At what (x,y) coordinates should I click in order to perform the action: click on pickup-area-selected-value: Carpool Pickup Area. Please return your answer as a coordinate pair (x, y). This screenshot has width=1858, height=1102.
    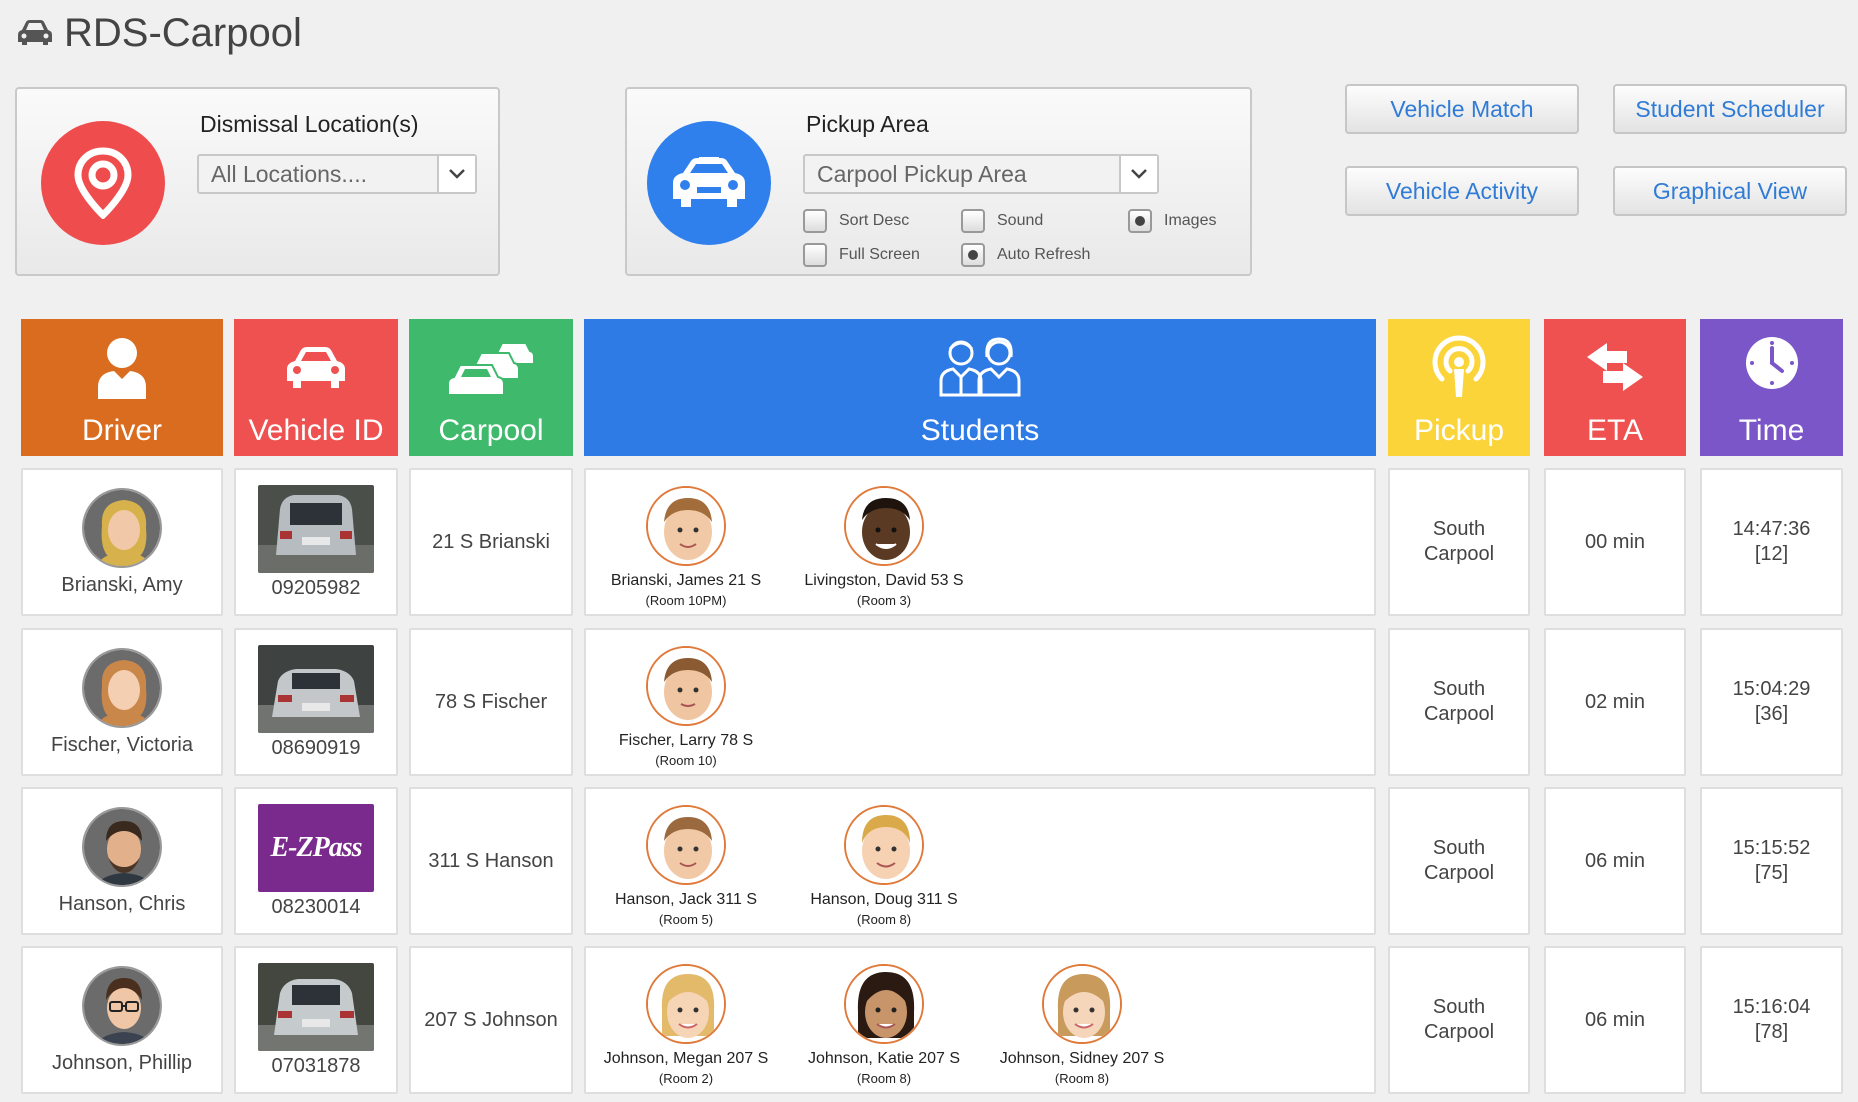
    Looking at the image, I should click on (963, 174).